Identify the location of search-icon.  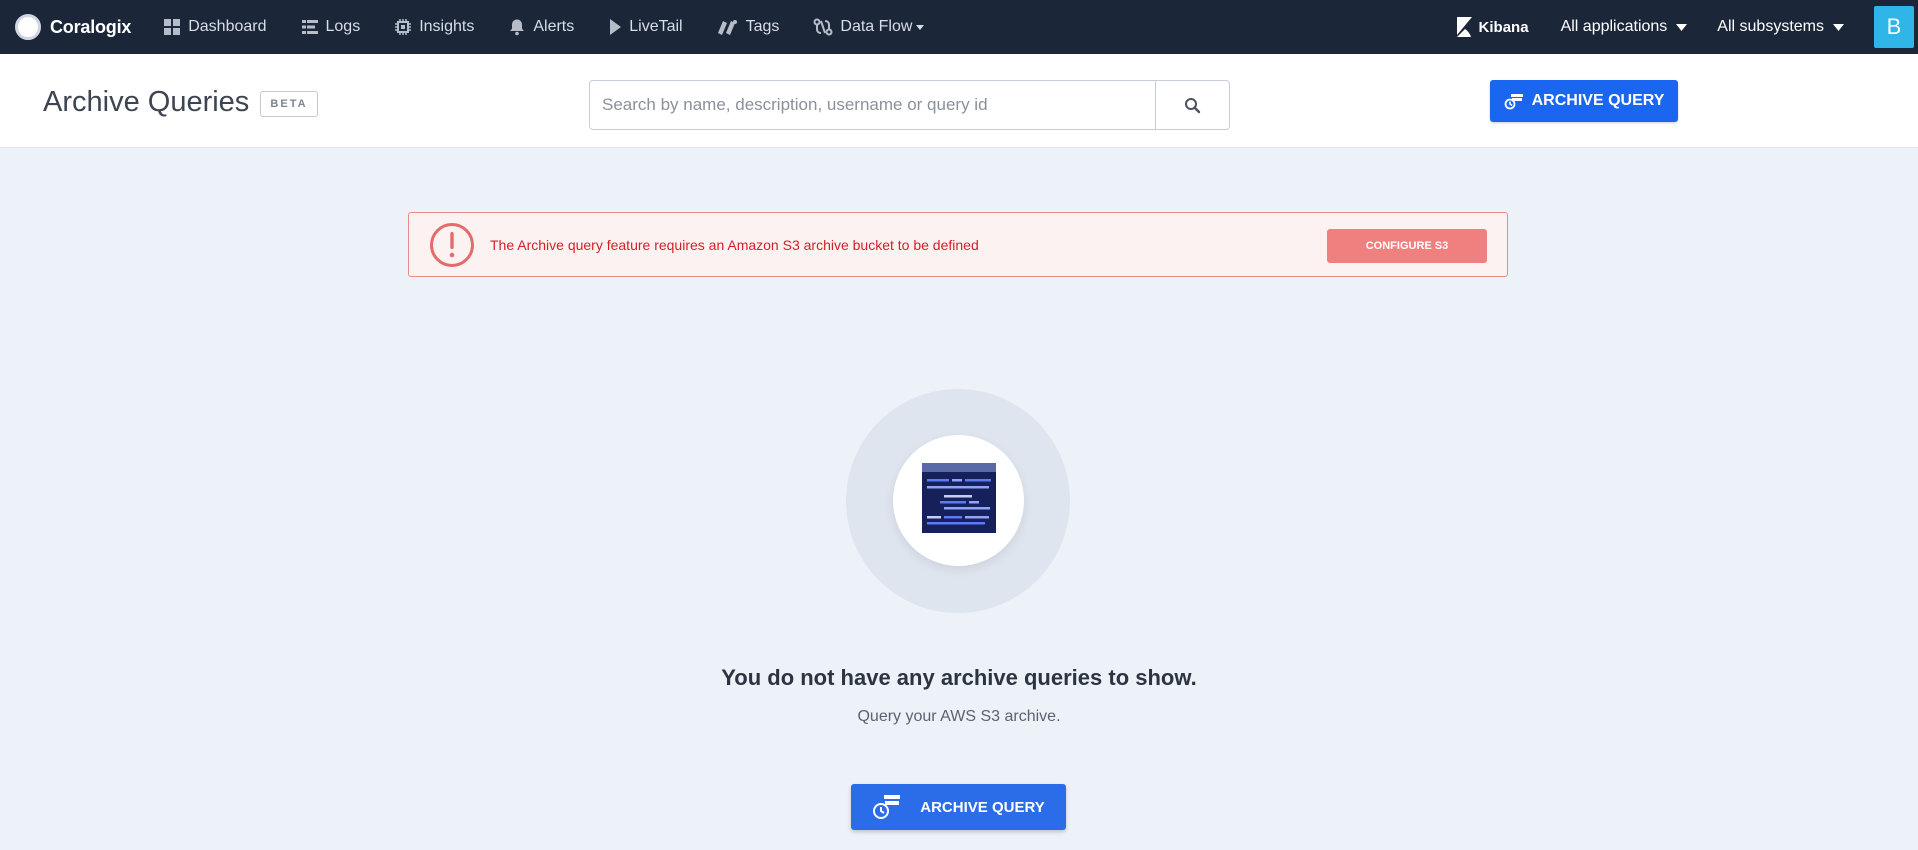
(1193, 105).